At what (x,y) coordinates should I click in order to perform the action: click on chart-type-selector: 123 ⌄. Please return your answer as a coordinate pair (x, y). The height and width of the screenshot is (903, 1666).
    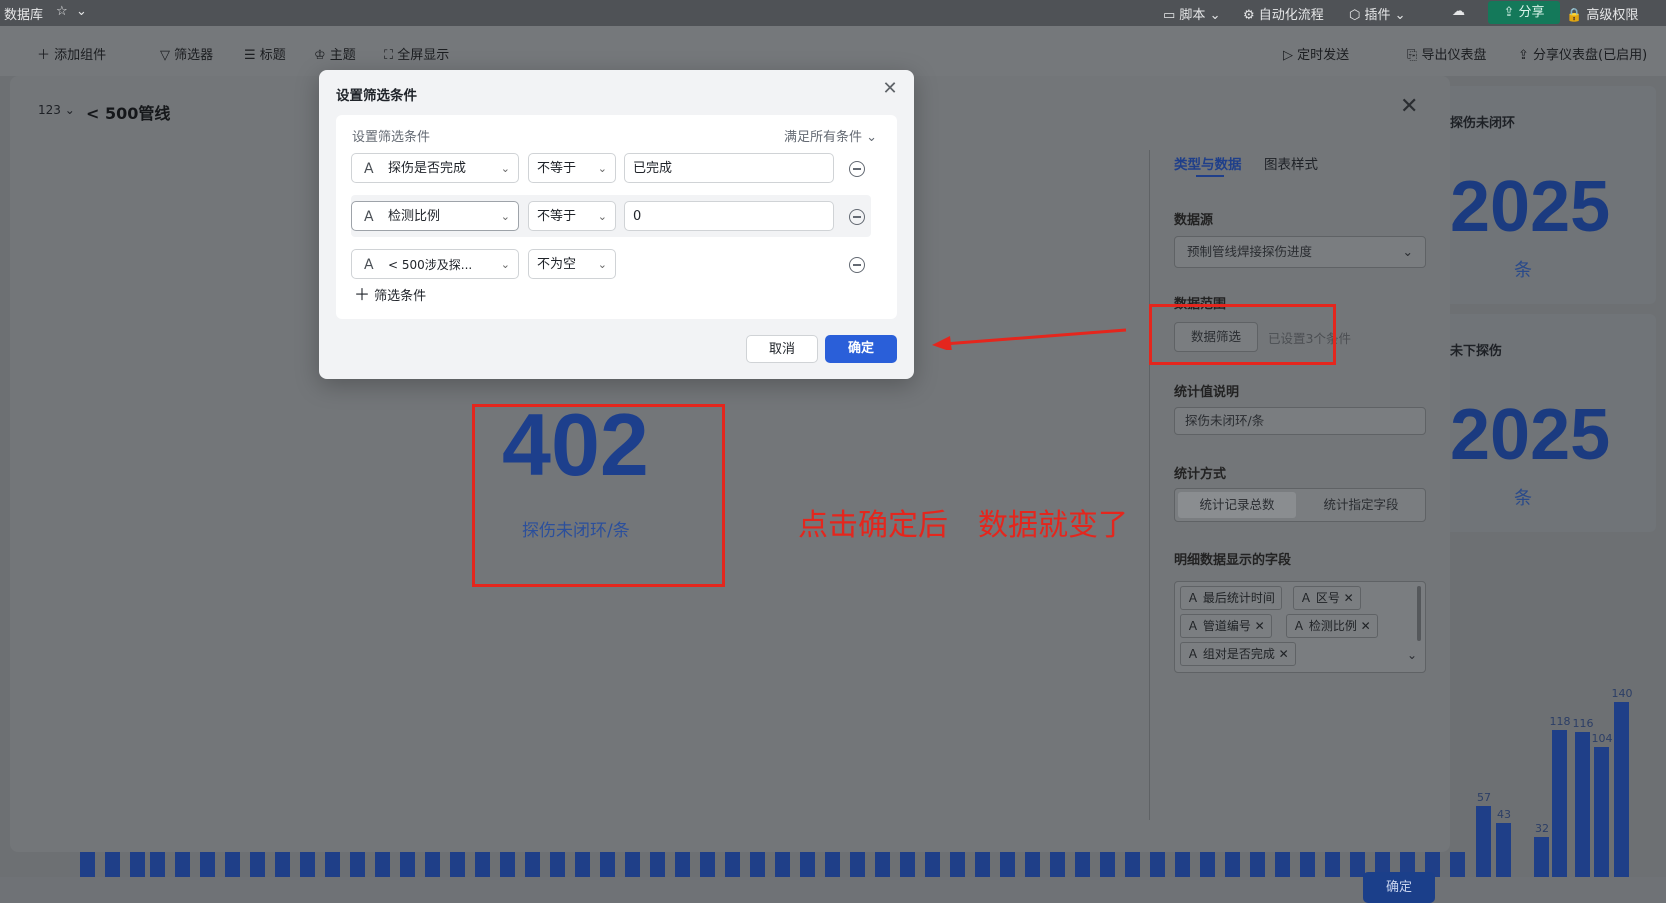
    Looking at the image, I should click on (56, 110).